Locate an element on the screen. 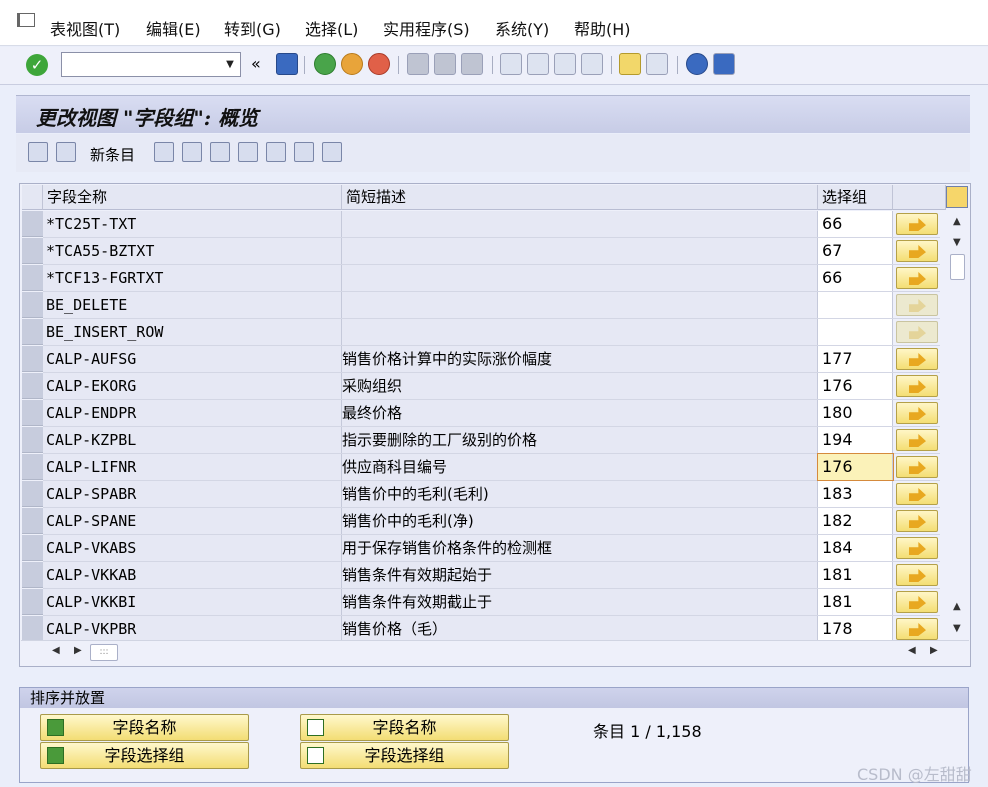  enter-icon: ✓ is located at coordinates (37, 65).